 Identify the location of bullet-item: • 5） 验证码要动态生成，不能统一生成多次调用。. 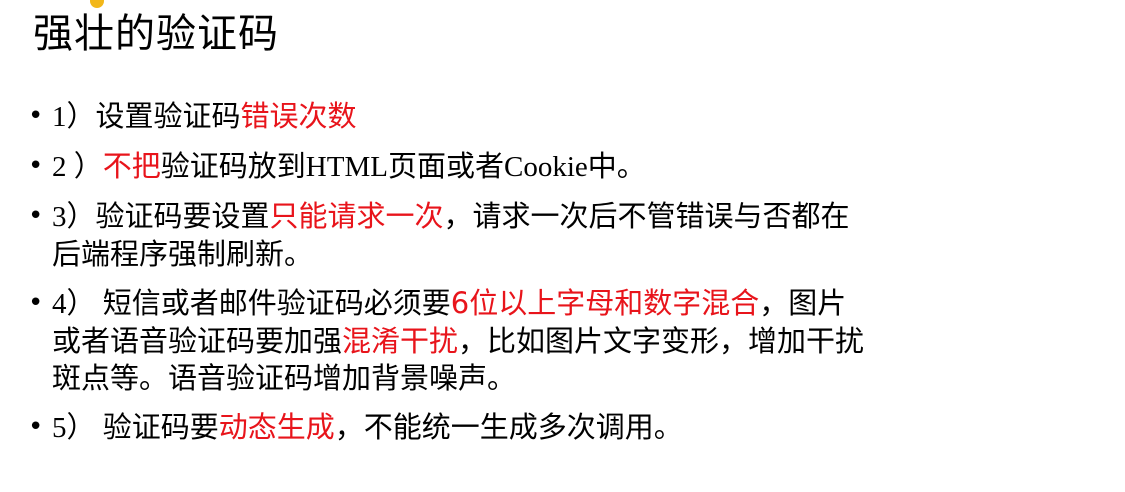
(568, 428).